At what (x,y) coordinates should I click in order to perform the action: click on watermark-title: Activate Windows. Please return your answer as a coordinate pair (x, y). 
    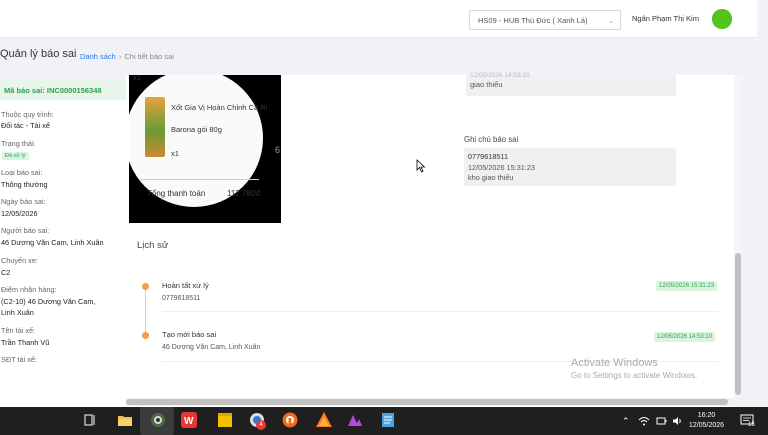
    Looking at the image, I should click on (614, 363).